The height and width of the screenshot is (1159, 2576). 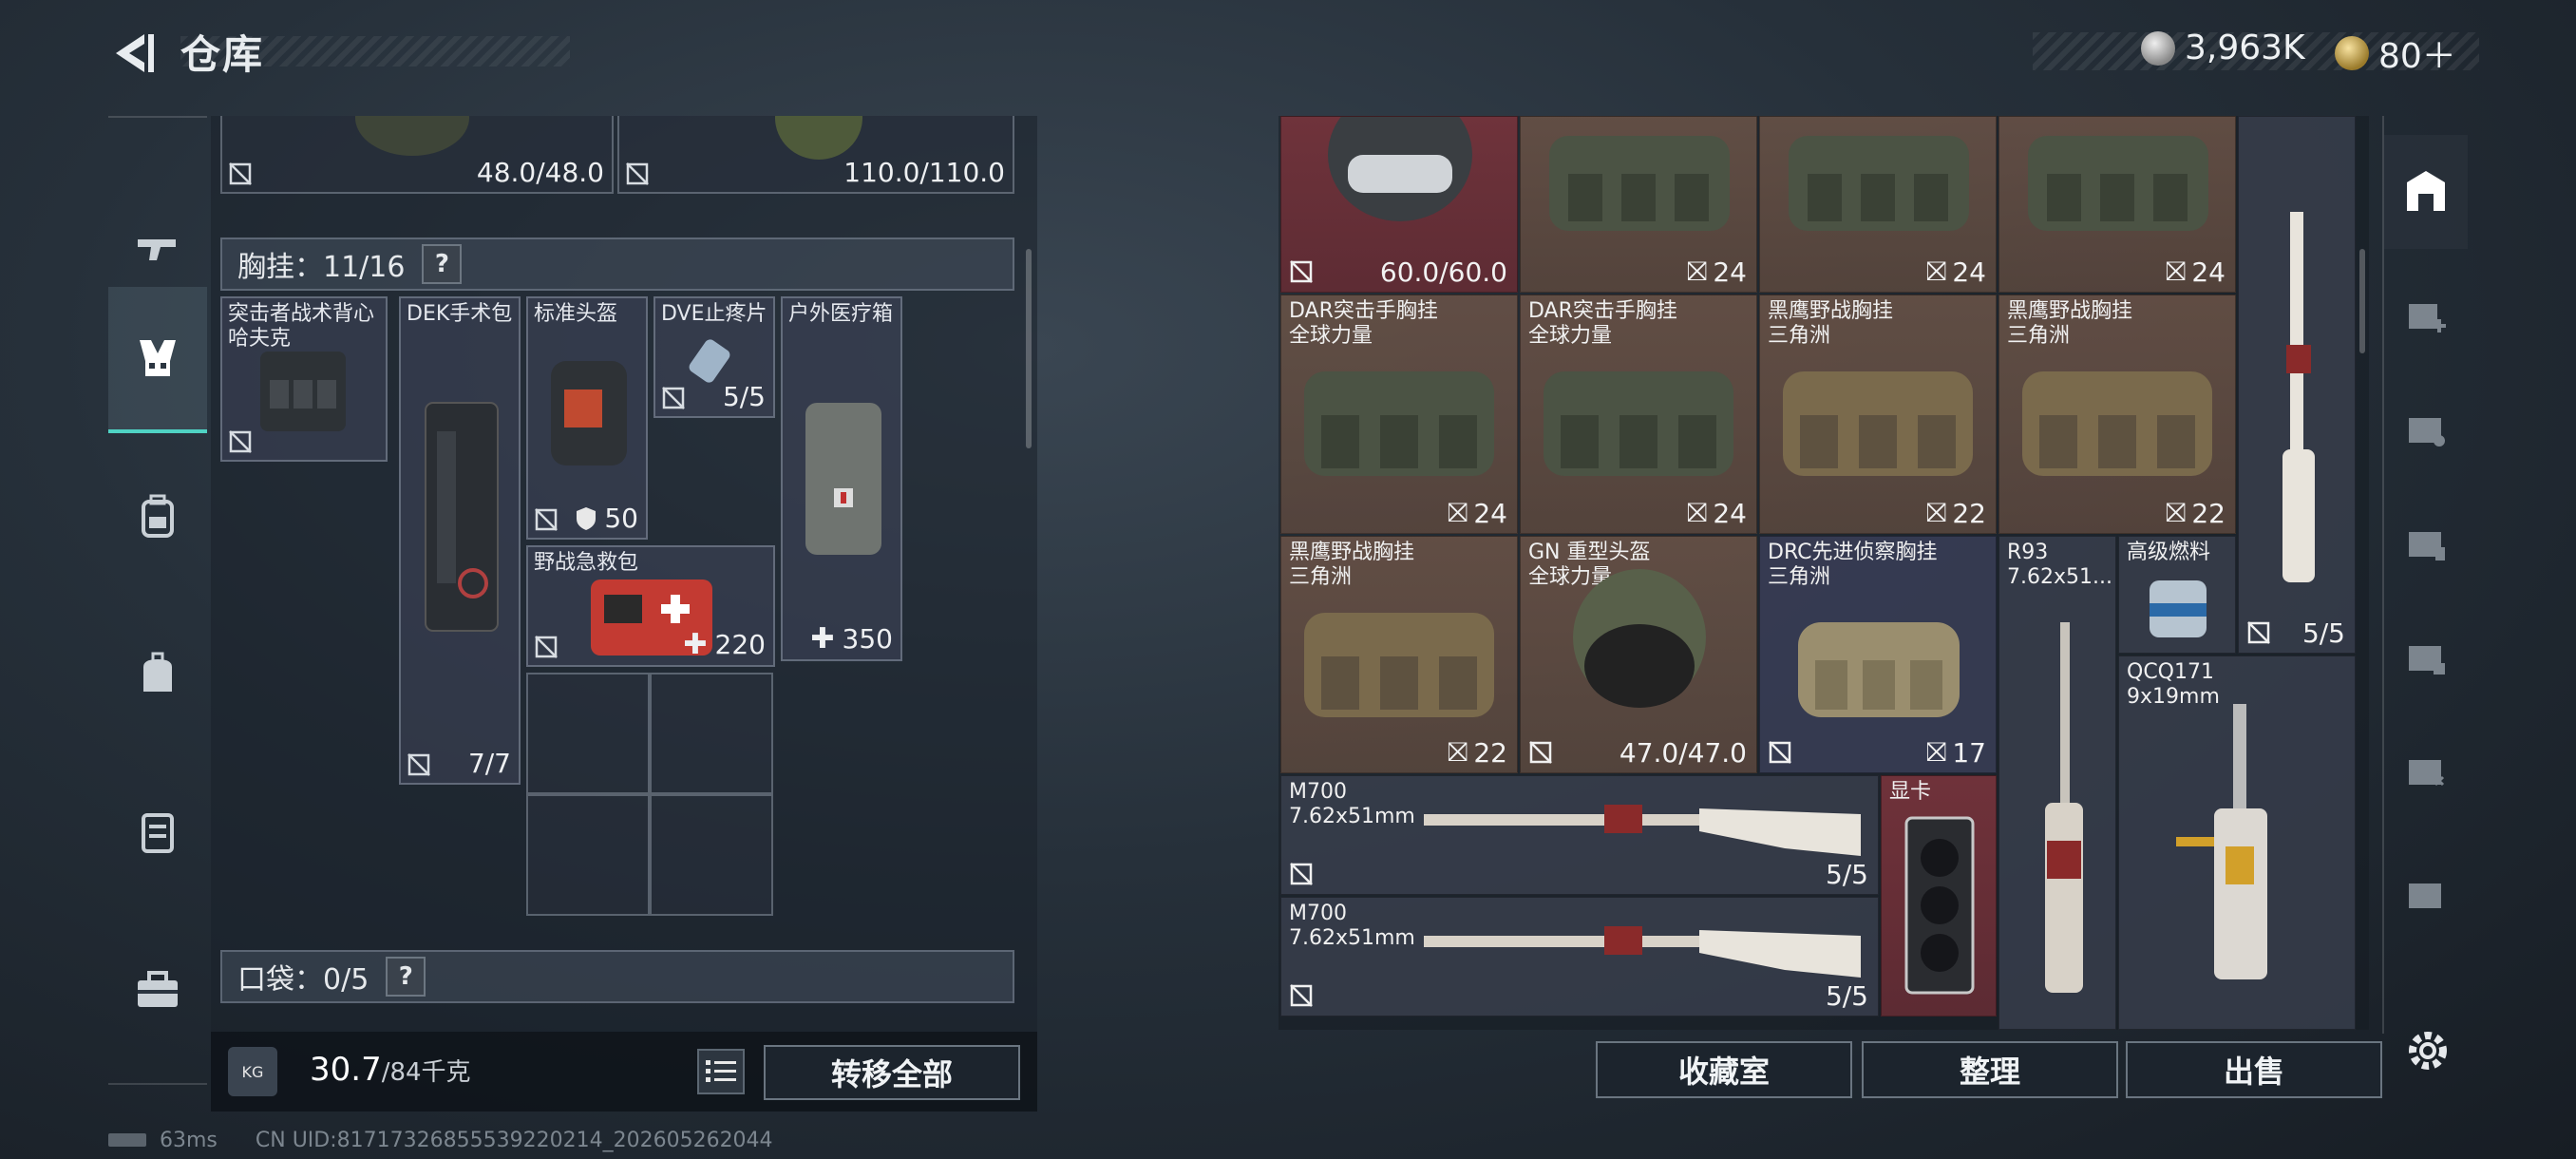 I want to click on rail-main-stash, so click(x=2426, y=192).